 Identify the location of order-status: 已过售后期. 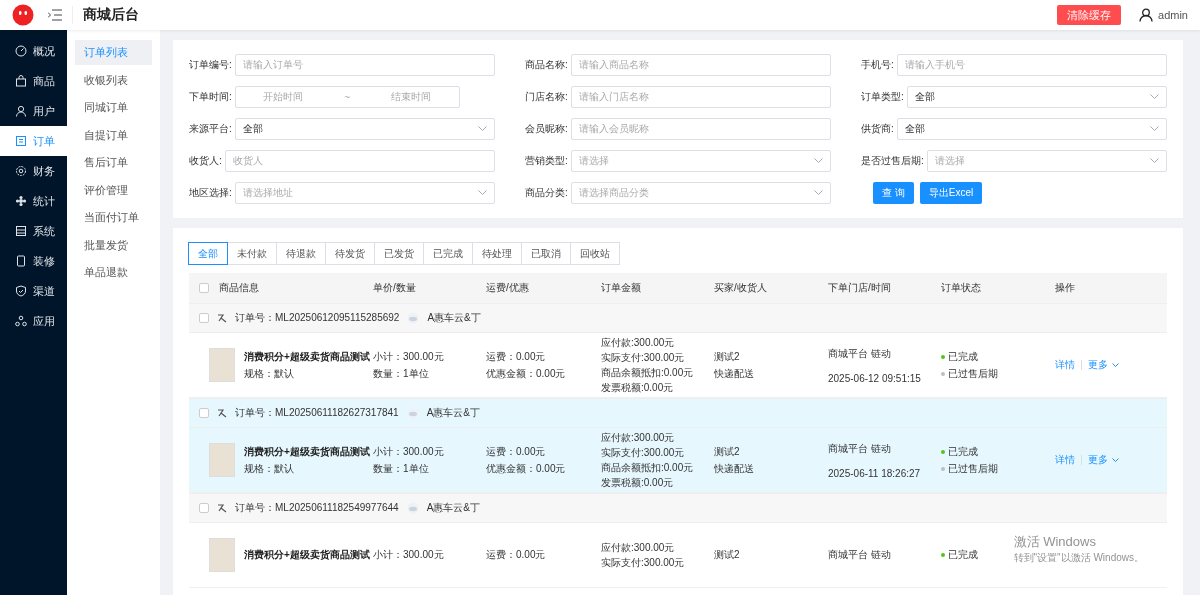
(973, 373).